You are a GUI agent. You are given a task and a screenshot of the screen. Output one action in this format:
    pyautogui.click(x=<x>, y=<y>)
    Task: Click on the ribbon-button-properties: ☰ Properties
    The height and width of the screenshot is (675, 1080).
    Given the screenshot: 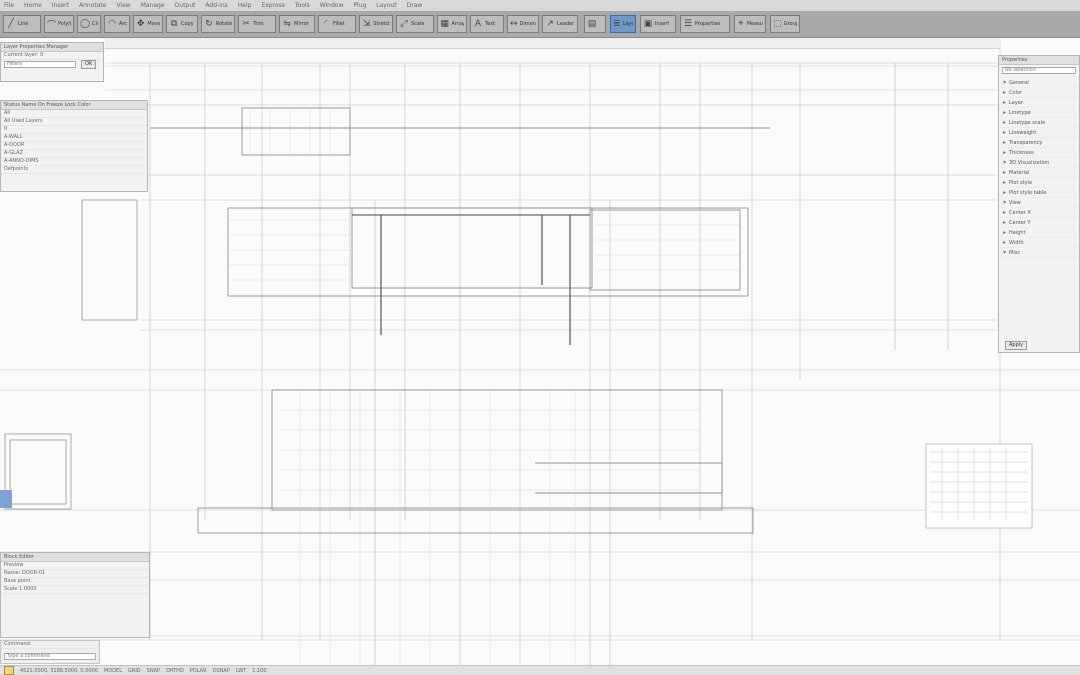 What is the action you would take?
    pyautogui.click(x=705, y=24)
    